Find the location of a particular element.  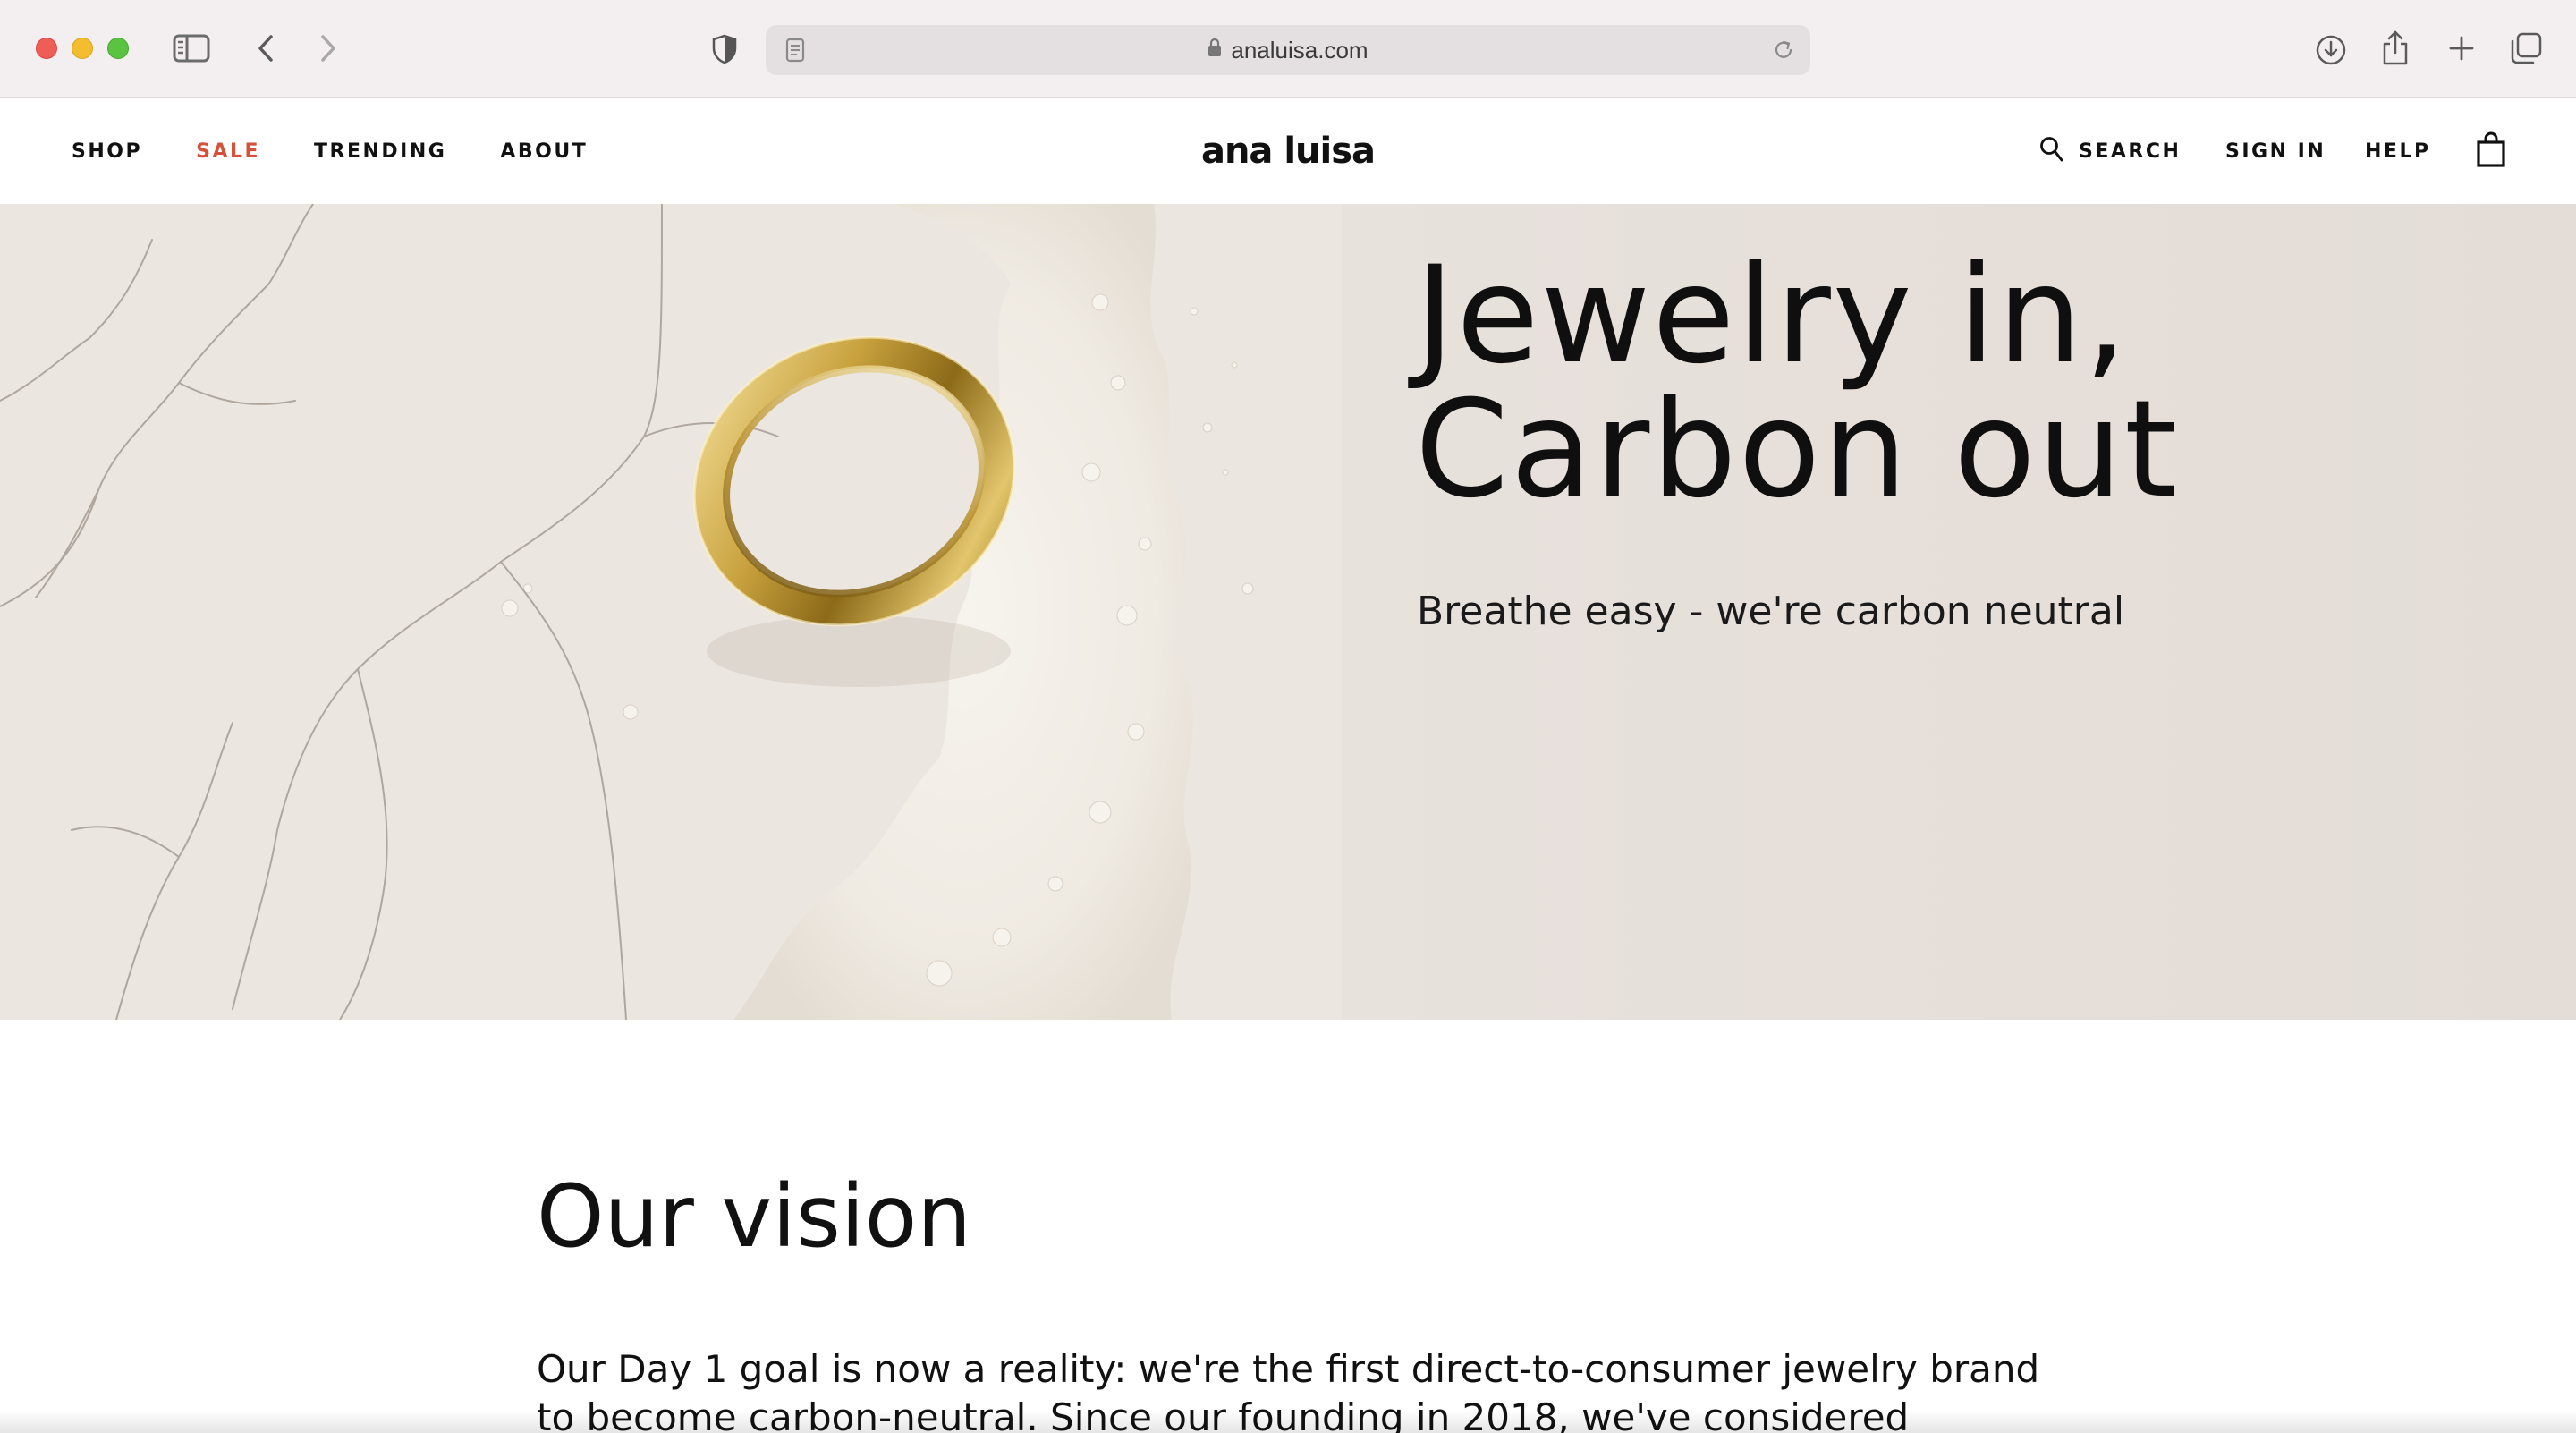

brand-logo: ana luisa is located at coordinates (1288, 151).